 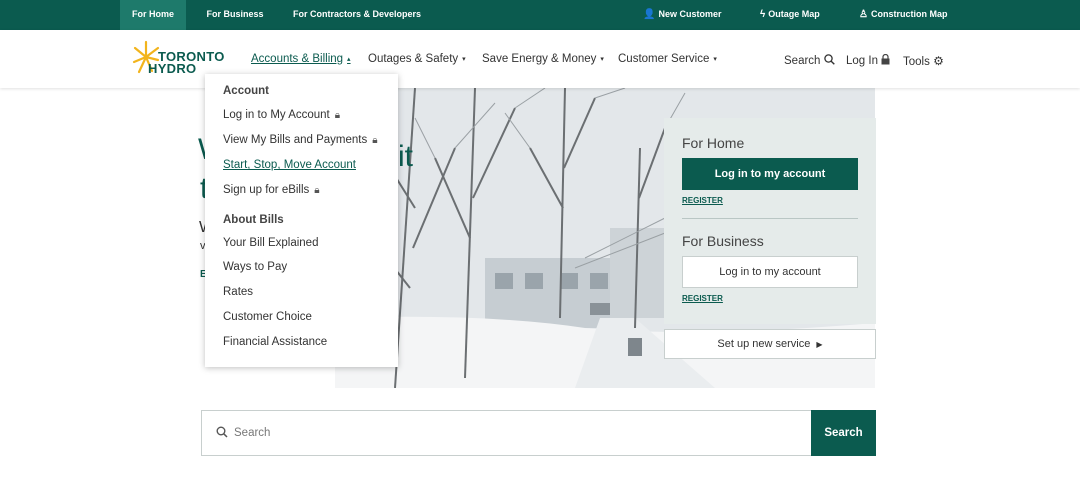 I want to click on nav-customer-service: Customer Service ▾, so click(x=667, y=59).